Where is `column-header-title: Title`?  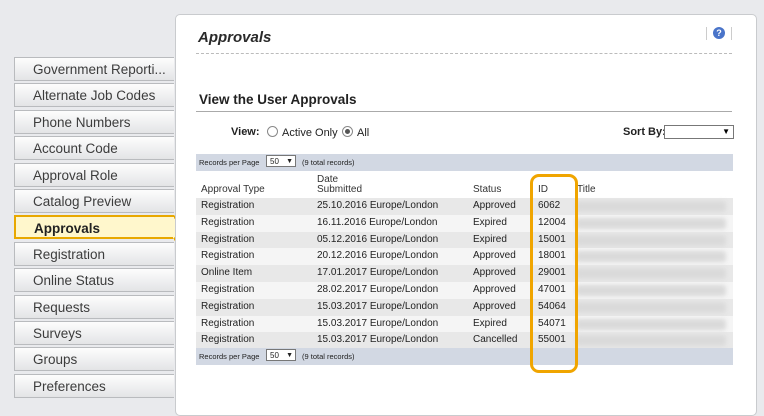
column-header-title: Title is located at coordinates (586, 189).